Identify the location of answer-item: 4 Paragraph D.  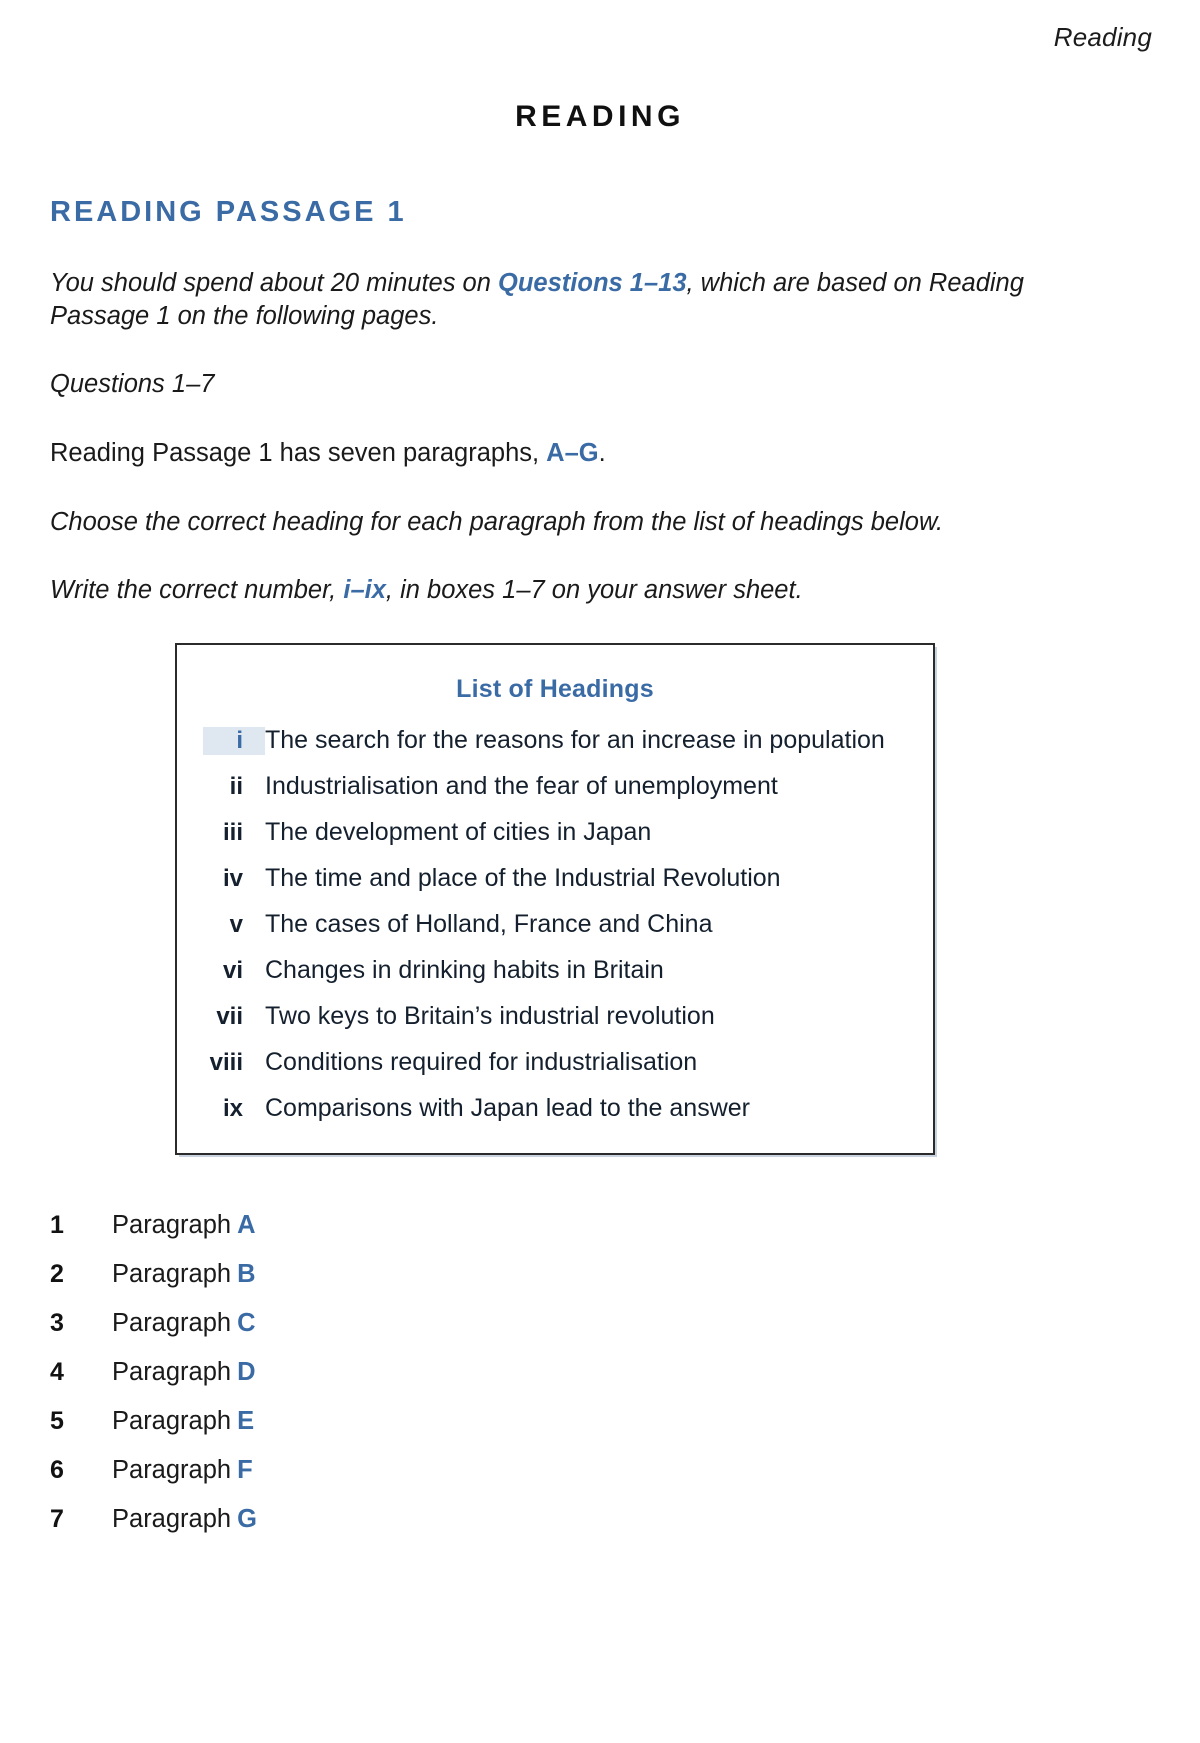
(555, 1372).